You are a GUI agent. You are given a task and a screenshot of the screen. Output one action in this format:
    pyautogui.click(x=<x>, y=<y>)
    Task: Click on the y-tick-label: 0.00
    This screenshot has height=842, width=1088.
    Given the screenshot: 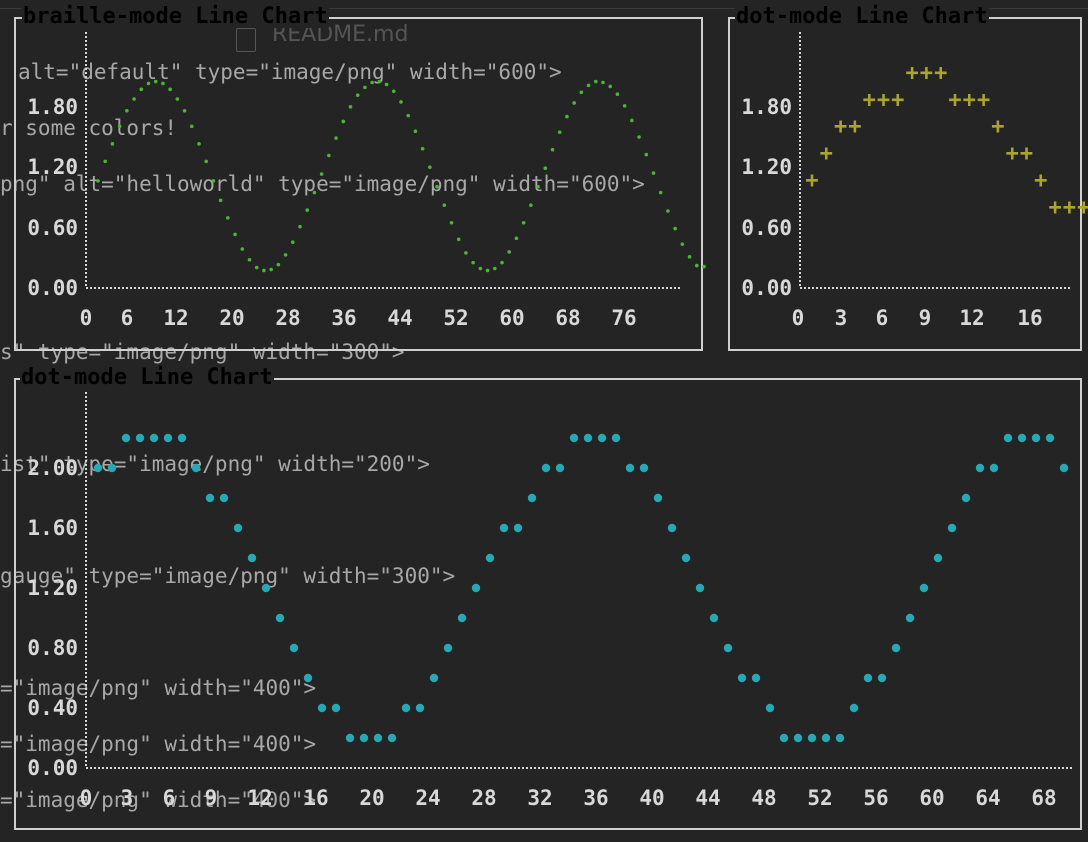 What is the action you would take?
    pyautogui.click(x=52, y=768)
    